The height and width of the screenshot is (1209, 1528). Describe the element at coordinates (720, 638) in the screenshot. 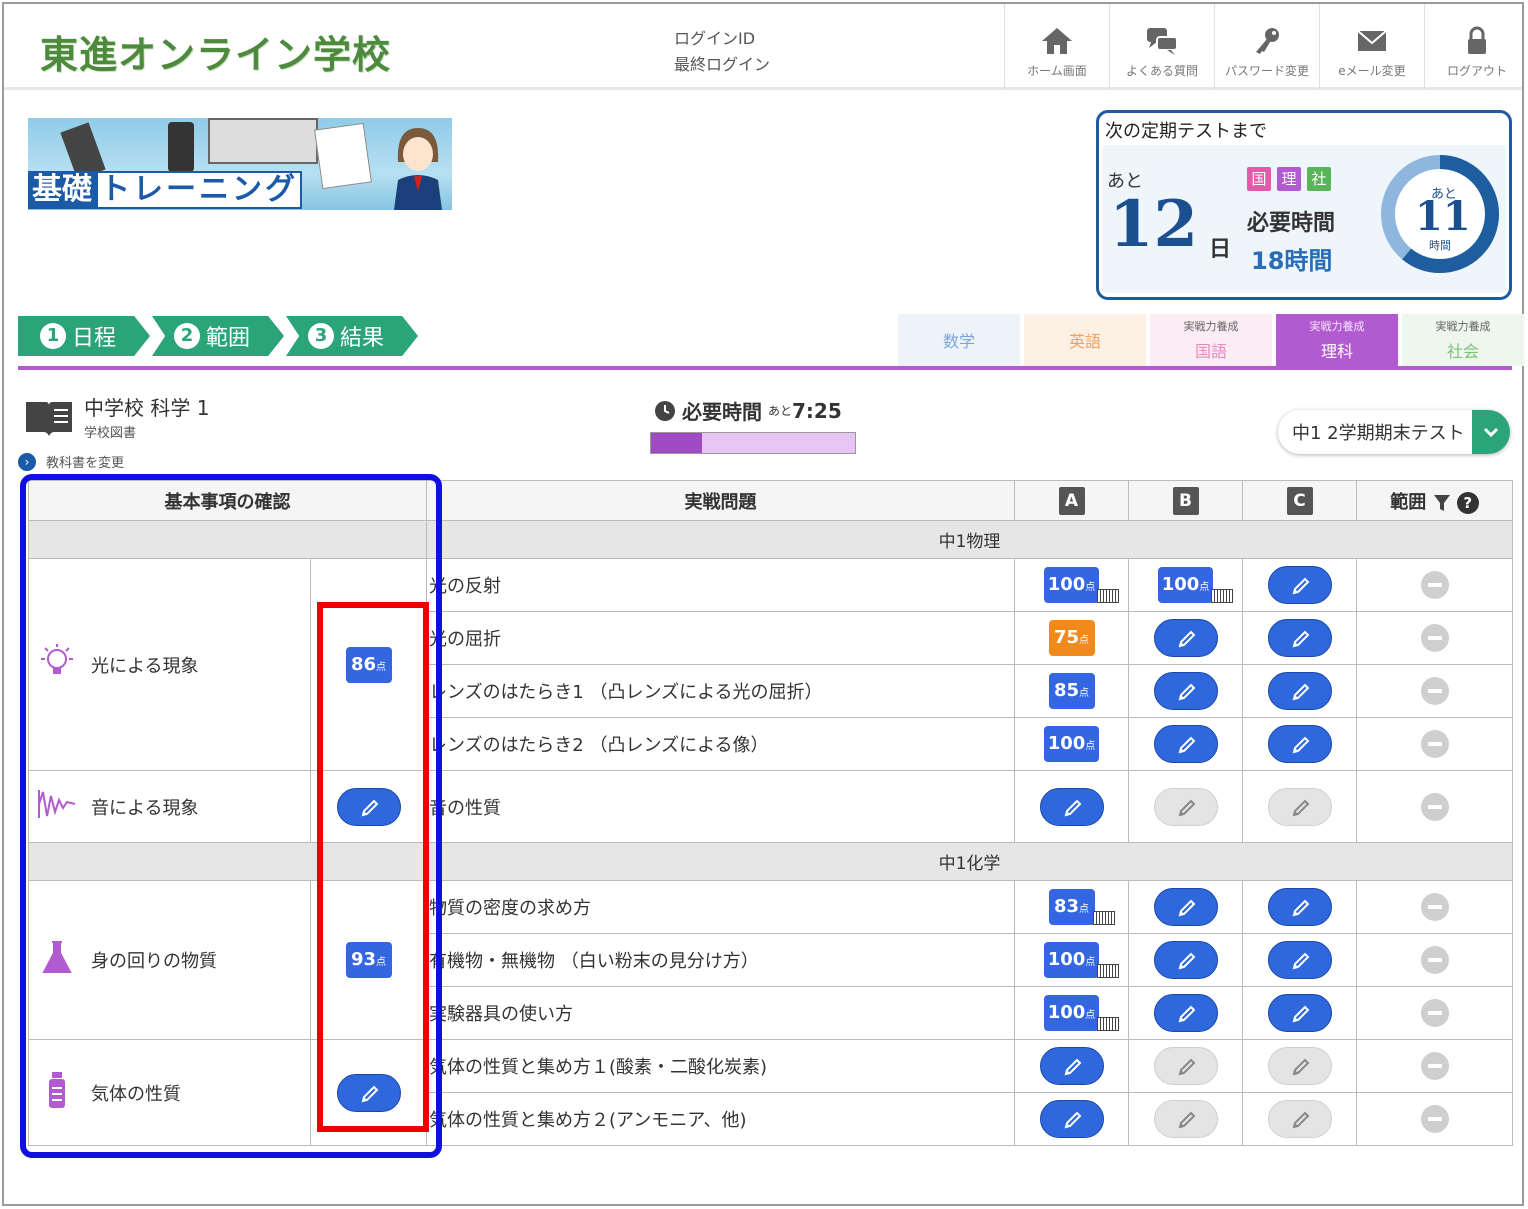

I see `problem-title: 光の屈折` at that location.